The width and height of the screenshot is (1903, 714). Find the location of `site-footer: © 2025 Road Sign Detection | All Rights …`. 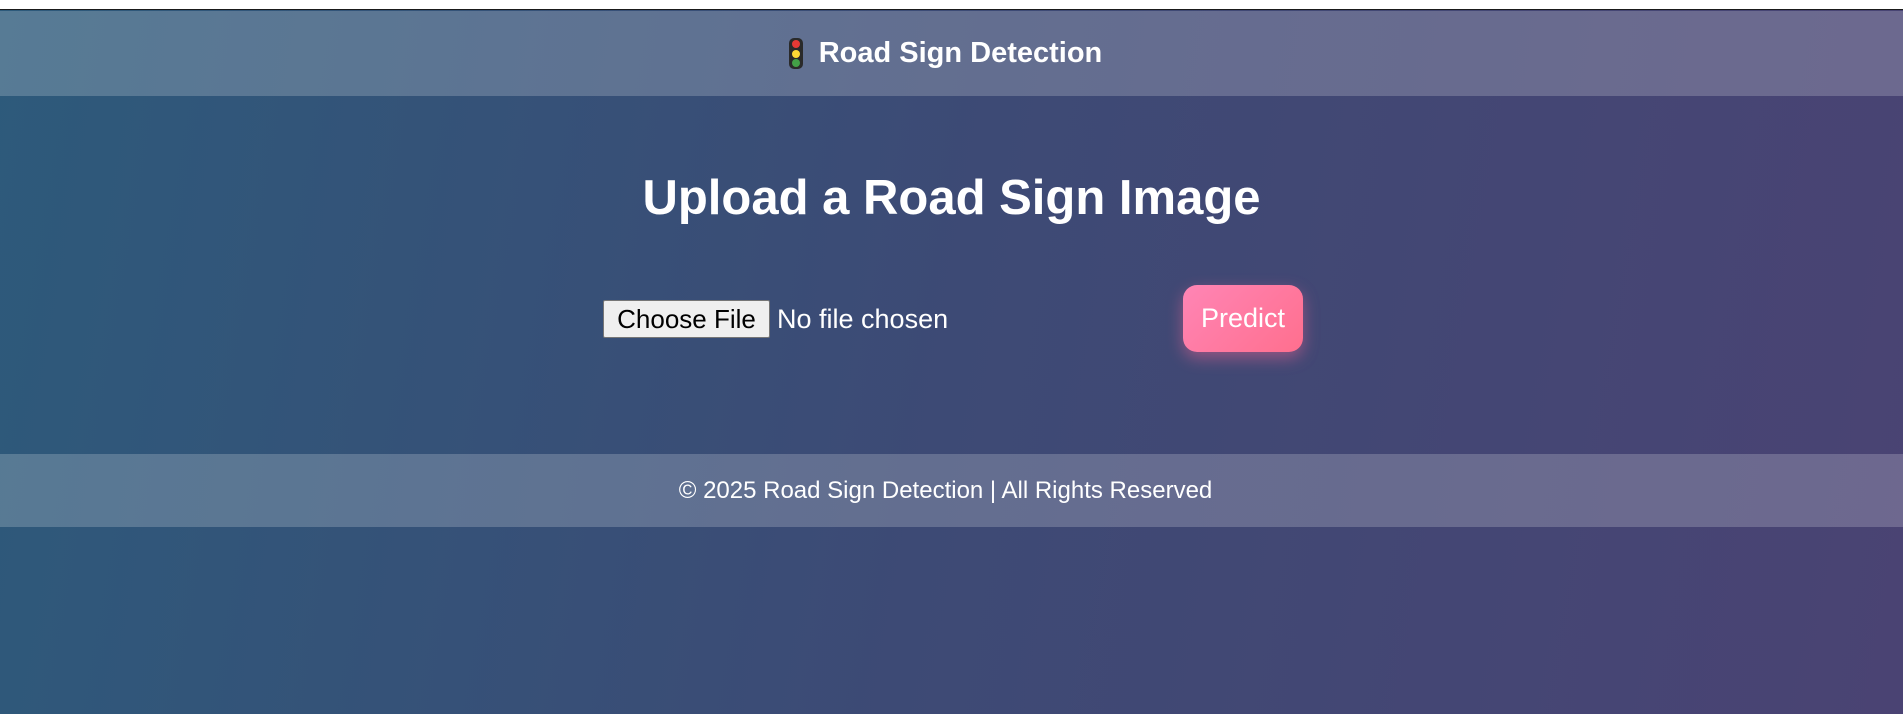

site-footer: © 2025 Road Sign Detection | All Rights … is located at coordinates (951, 490).